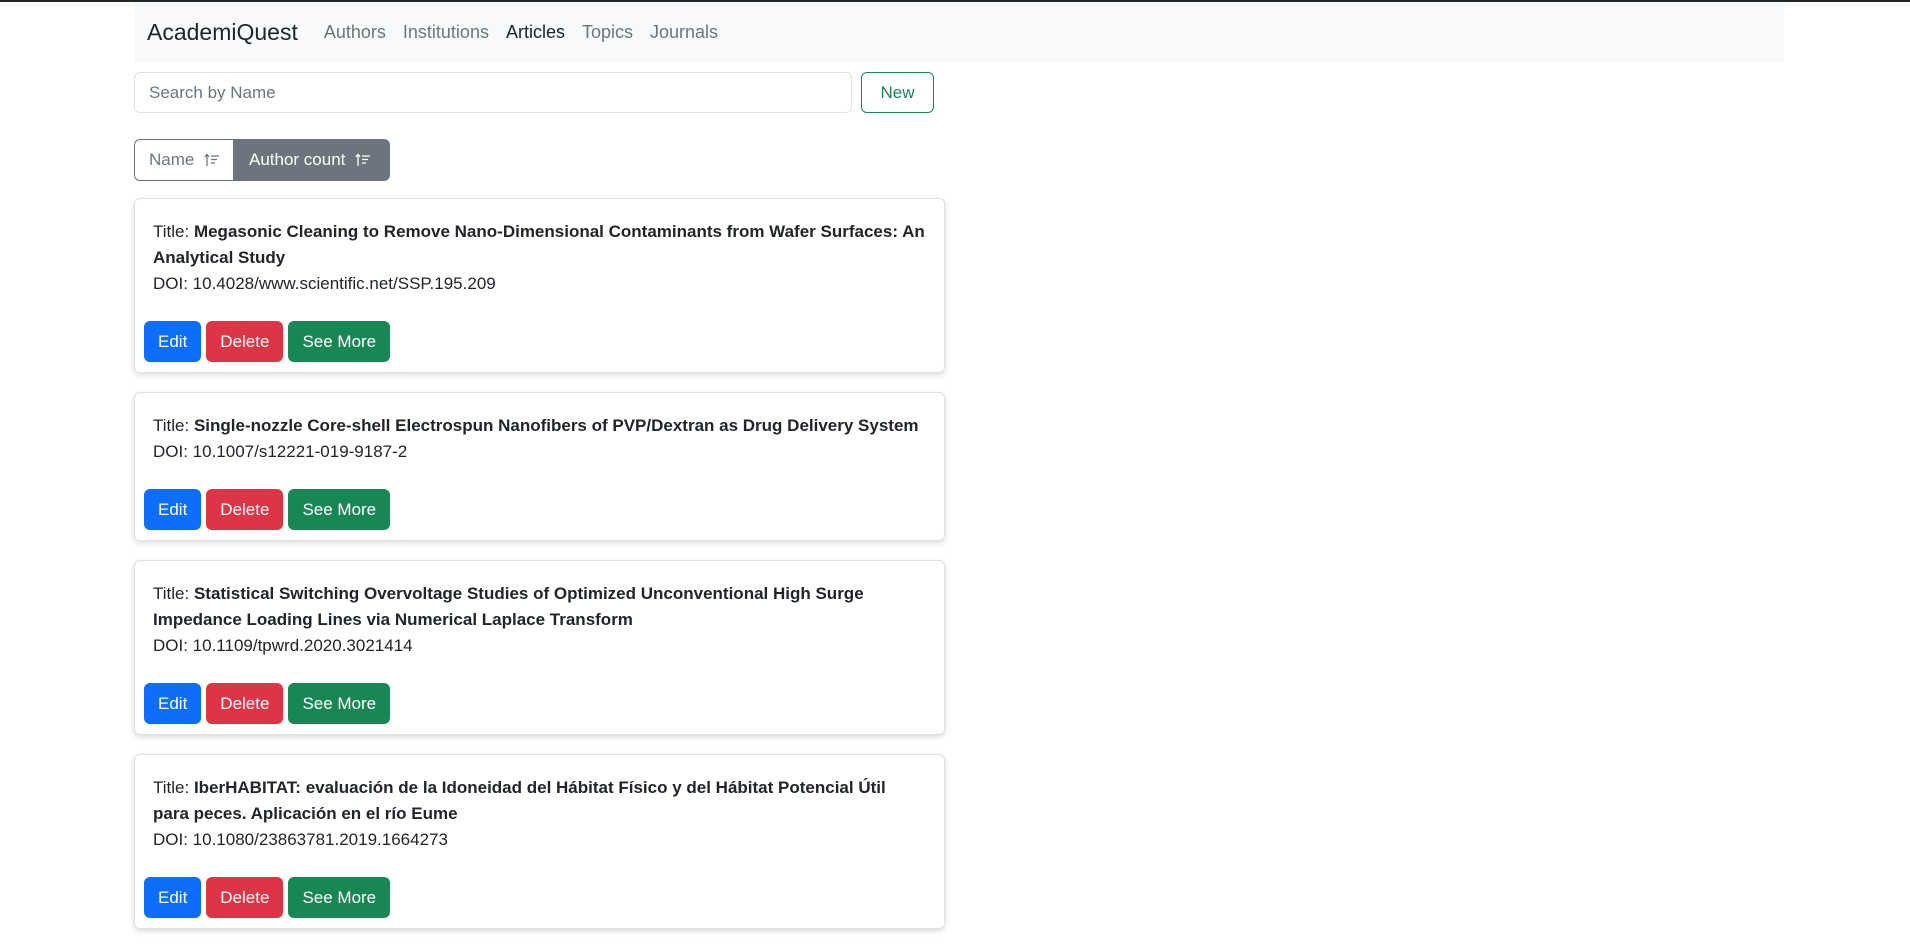 The height and width of the screenshot is (948, 1910). I want to click on nav-link-articles: Articles, so click(535, 32).